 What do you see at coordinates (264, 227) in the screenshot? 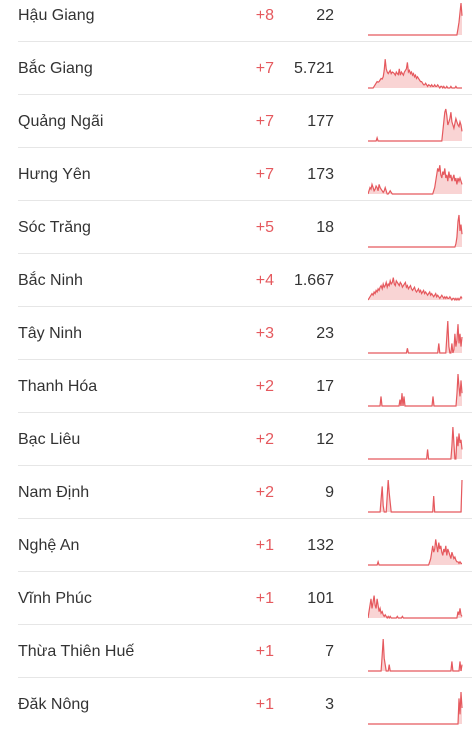
I see `new-cases-delta: +5` at bounding box center [264, 227].